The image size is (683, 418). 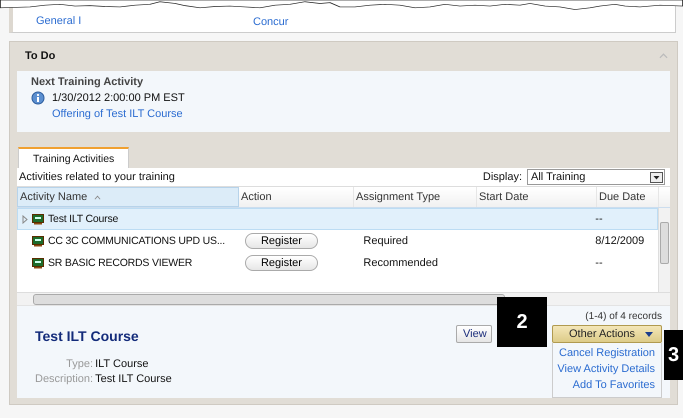 I want to click on table-row: CC 3C COMMUNICATIONS UPD US... Register Required 8/12/2009, so click(x=337, y=241).